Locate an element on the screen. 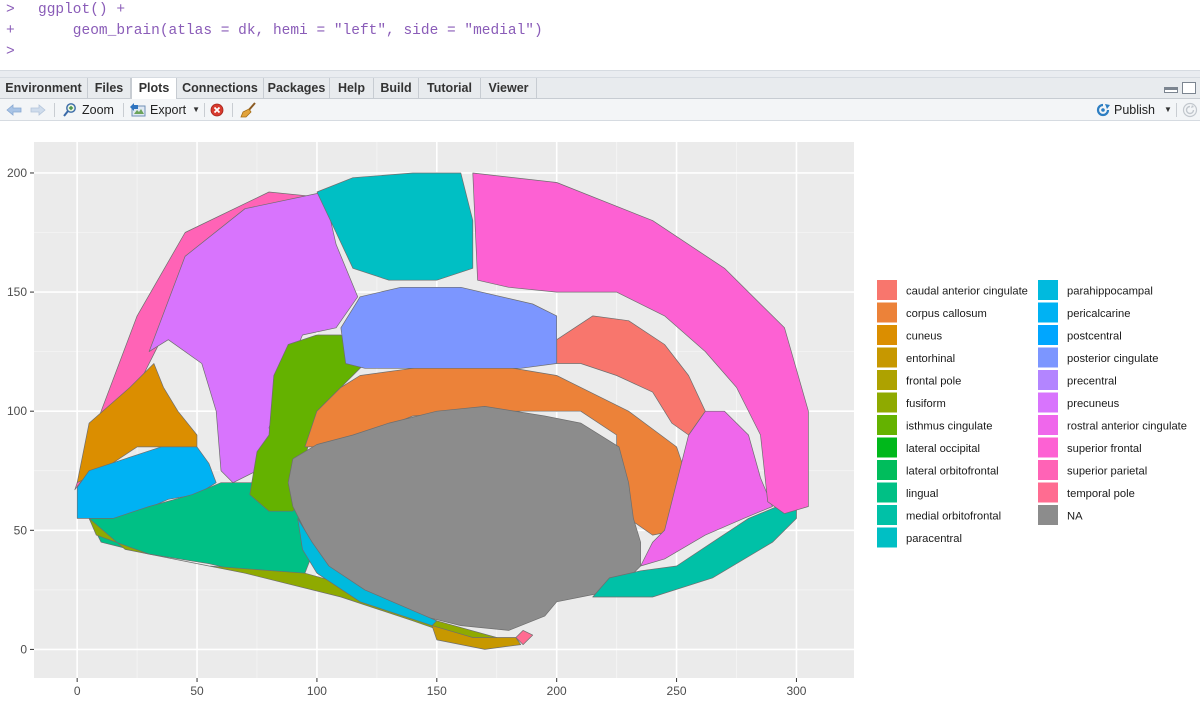 The width and height of the screenshot is (1200, 714). legend-label: corpus callosum is located at coordinates (946, 314).